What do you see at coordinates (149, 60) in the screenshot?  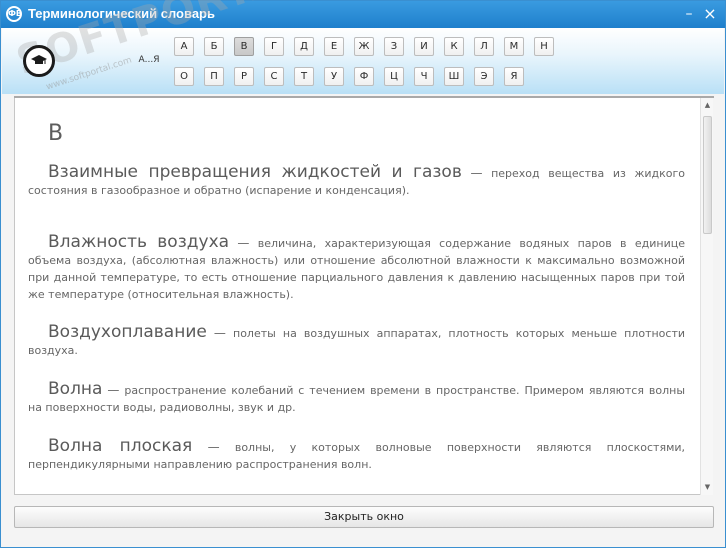 I see `all-letters-button: А...Я` at bounding box center [149, 60].